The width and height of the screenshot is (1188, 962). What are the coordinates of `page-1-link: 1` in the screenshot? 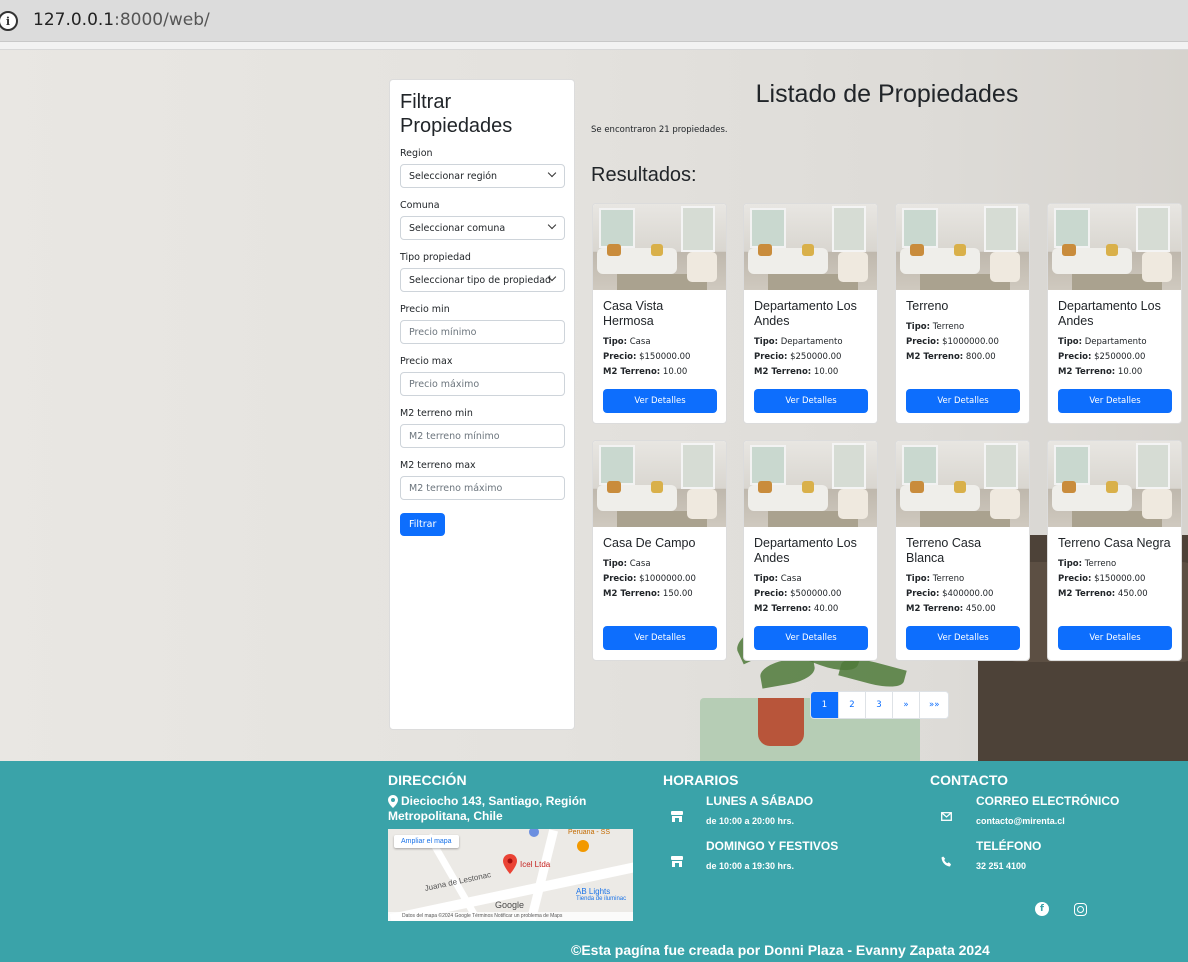 It's located at (824, 705).